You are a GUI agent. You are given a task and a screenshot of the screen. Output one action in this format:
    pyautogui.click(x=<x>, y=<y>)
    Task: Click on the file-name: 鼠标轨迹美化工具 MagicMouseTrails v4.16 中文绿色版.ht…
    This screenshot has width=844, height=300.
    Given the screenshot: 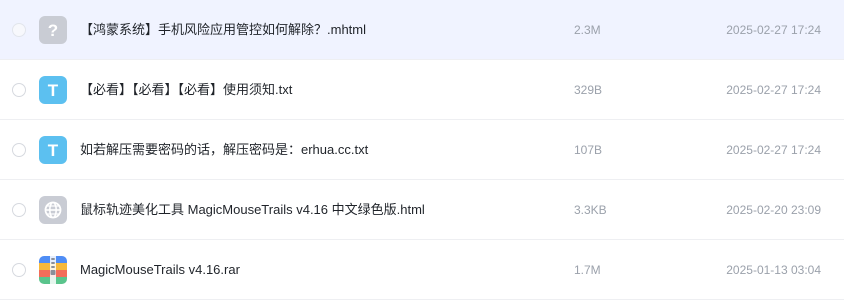 What is the action you would take?
    pyautogui.click(x=252, y=209)
    